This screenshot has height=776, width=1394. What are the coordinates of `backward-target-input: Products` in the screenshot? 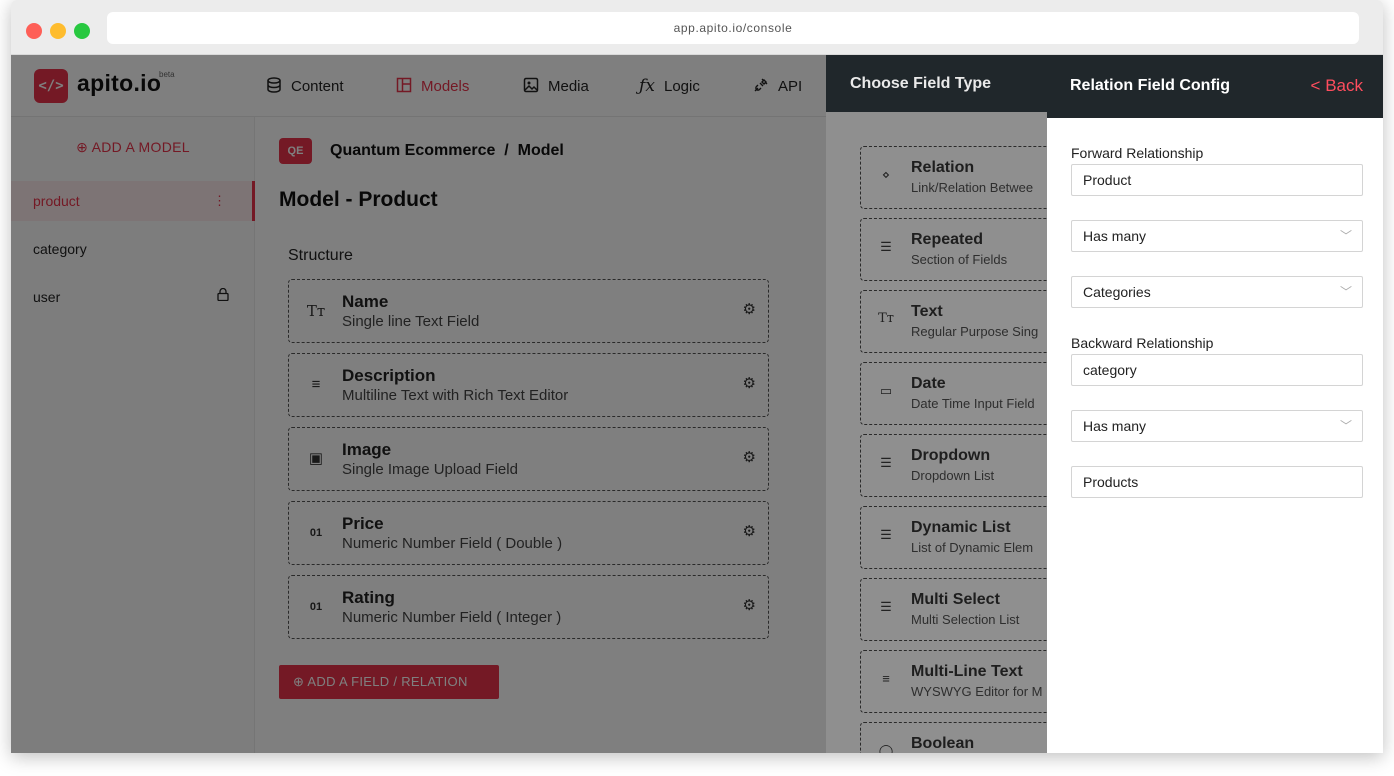 It's located at (1217, 482).